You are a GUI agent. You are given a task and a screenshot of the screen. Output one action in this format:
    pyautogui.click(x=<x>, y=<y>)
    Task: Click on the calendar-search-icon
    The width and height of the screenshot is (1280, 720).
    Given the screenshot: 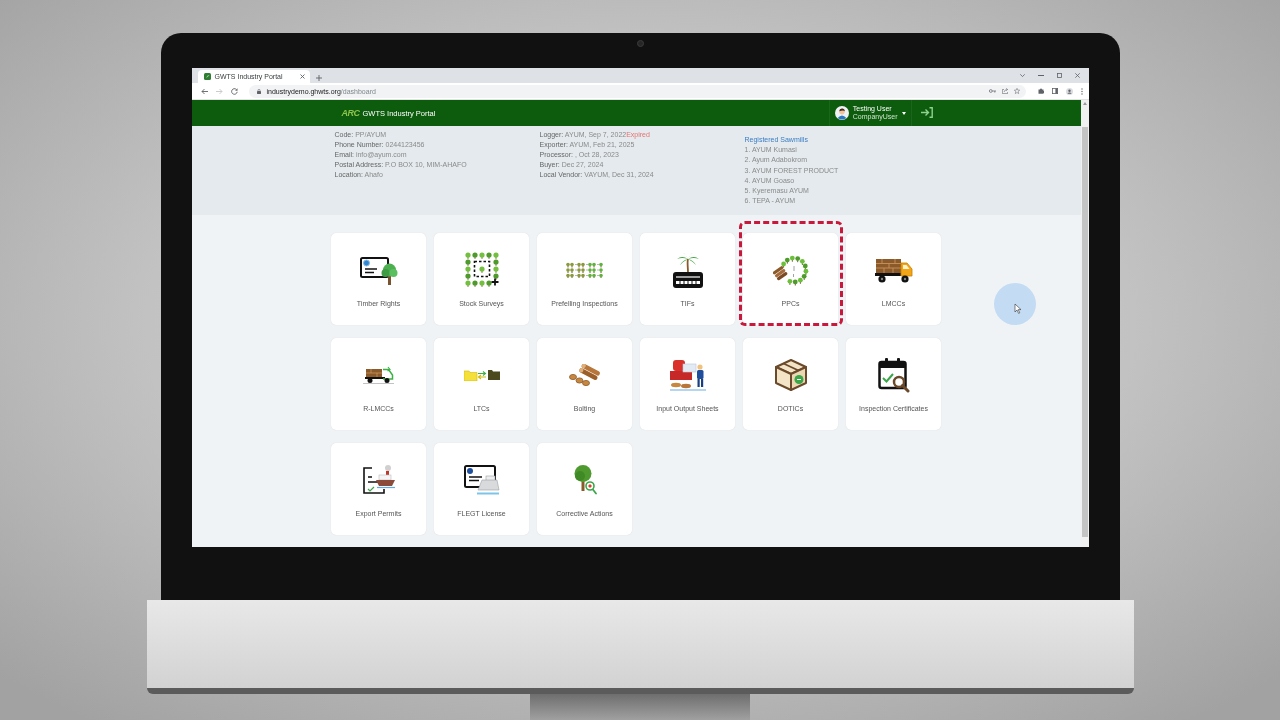 What is the action you would take?
    pyautogui.click(x=893, y=375)
    